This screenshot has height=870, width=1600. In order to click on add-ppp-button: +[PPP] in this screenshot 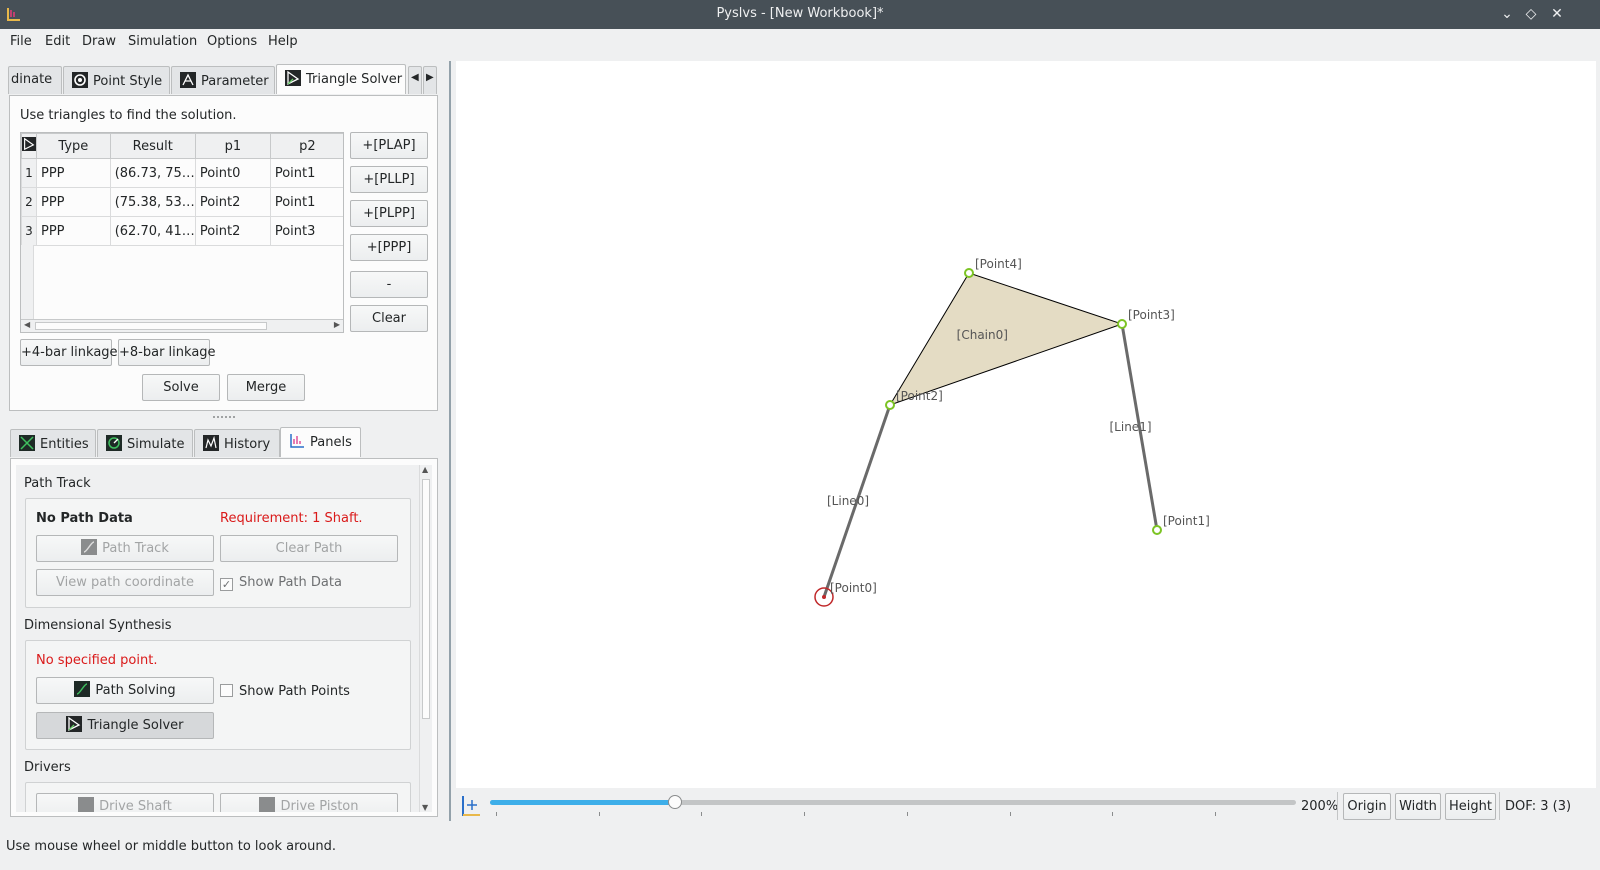, I will do `click(389, 247)`.